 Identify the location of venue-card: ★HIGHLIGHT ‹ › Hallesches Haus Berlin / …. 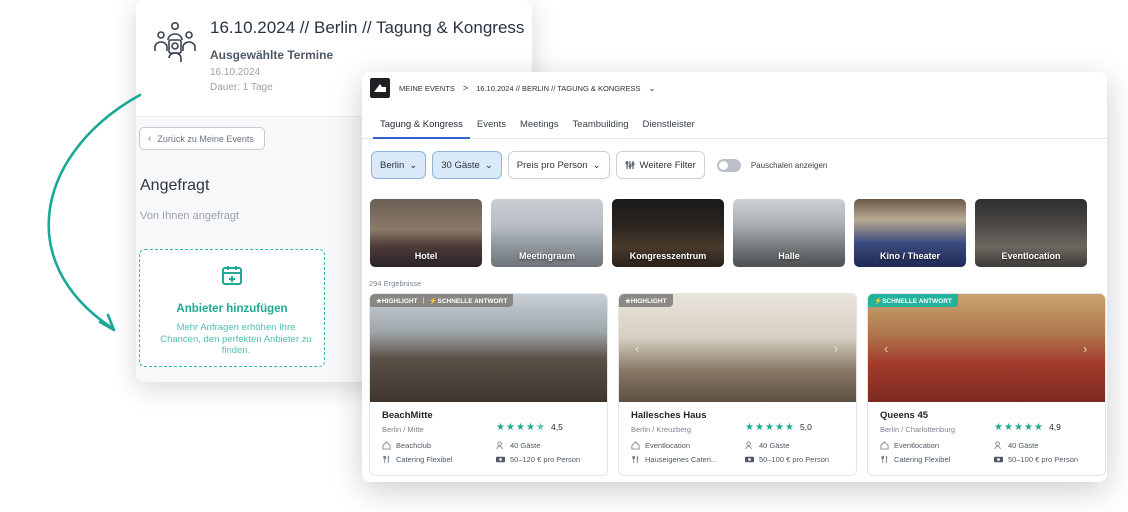
(737, 384).